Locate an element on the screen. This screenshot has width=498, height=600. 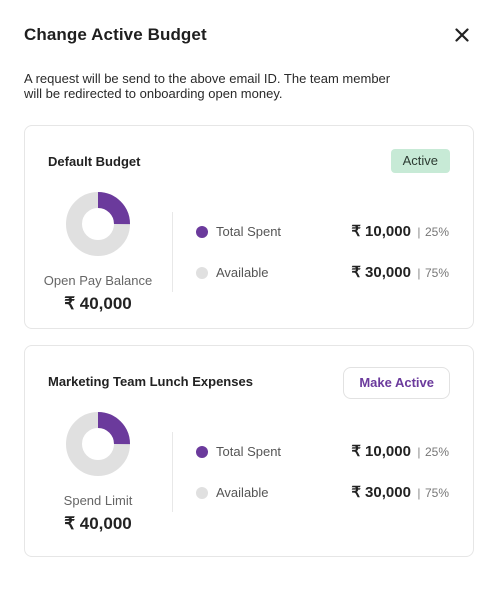
make-active-button: Make Active is located at coordinates (396, 383).